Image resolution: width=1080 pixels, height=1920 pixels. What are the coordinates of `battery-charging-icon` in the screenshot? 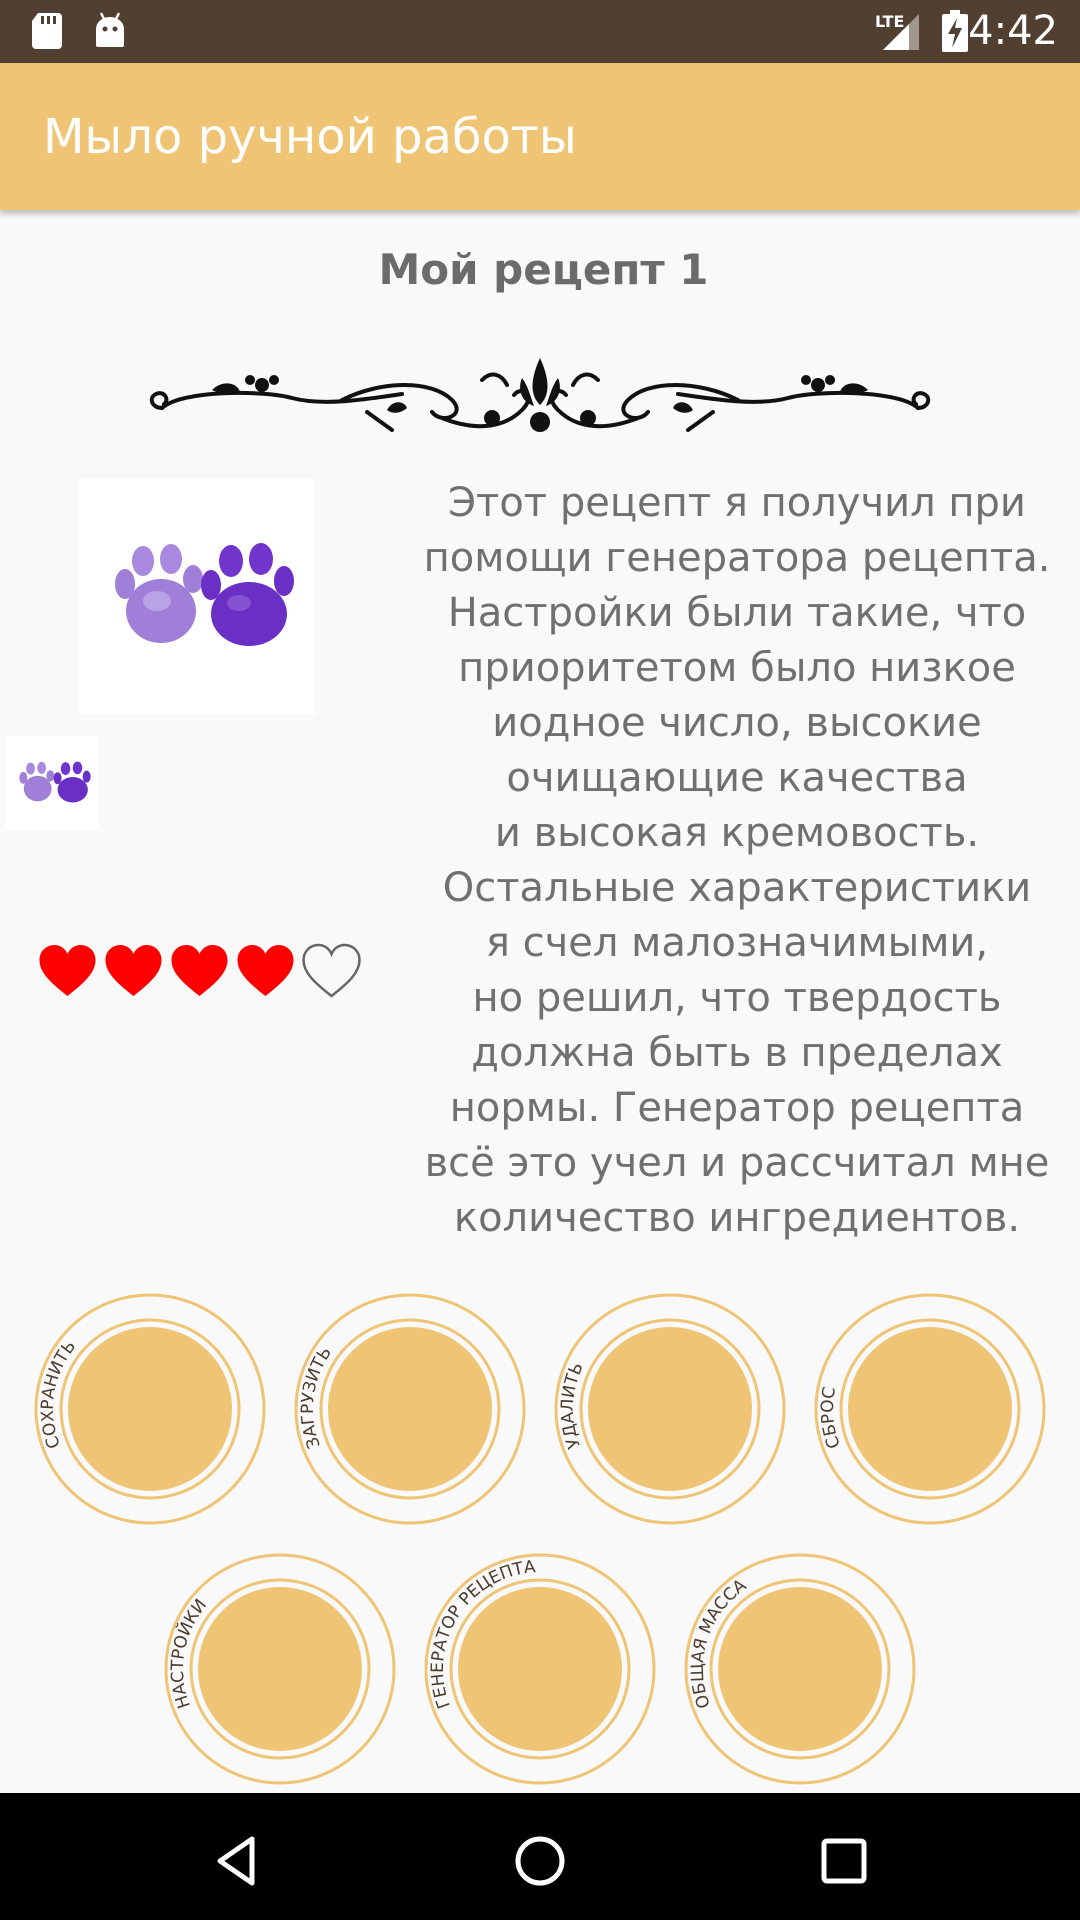 It's located at (955, 31).